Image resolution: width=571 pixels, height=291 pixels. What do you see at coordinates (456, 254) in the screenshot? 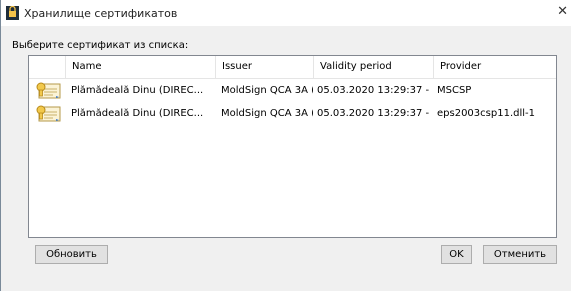
I see `ok-button: OK` at bounding box center [456, 254].